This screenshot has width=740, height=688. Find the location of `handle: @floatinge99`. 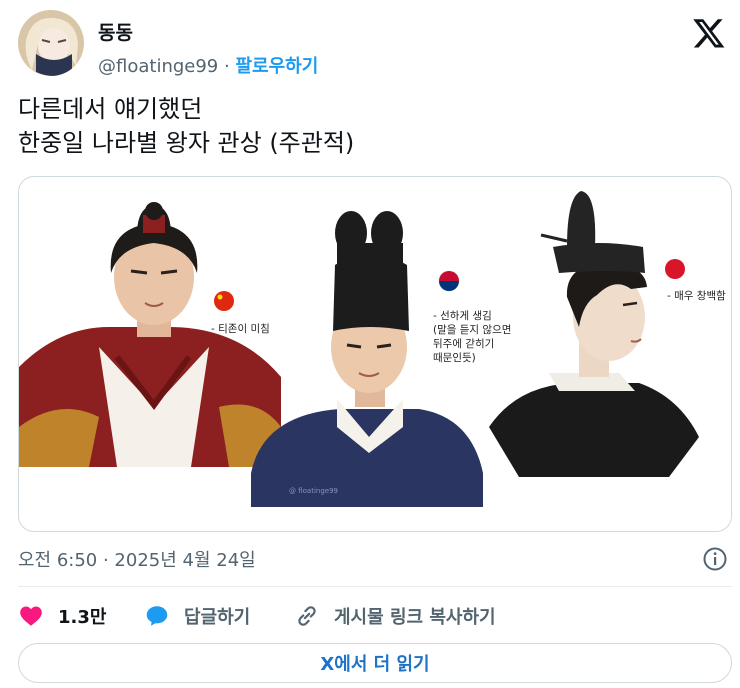

handle: @floatinge99 is located at coordinates (158, 66).